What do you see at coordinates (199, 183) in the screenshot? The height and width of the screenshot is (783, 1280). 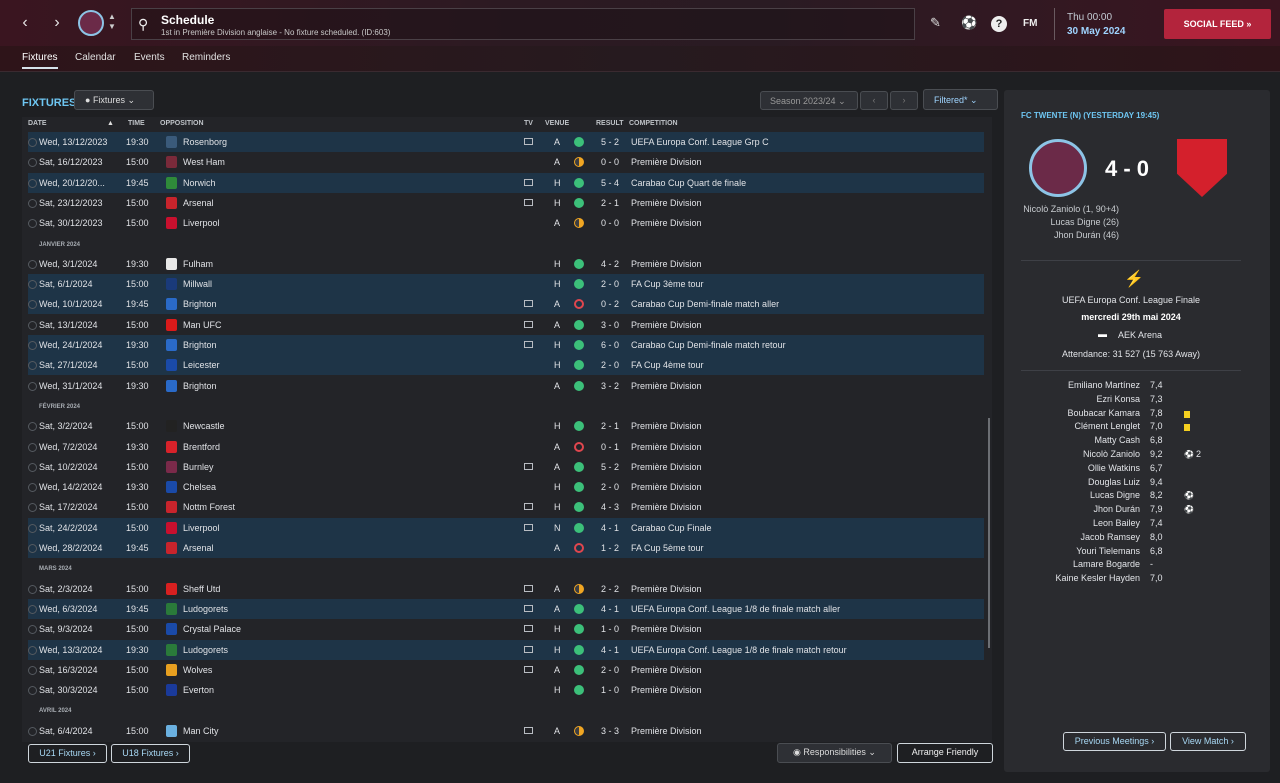 I see `opposition-name: Norwich` at bounding box center [199, 183].